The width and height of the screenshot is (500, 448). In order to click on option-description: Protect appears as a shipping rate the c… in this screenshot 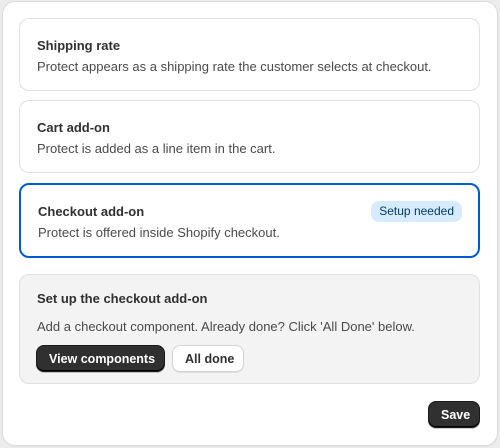, I will do `click(234, 66)`.